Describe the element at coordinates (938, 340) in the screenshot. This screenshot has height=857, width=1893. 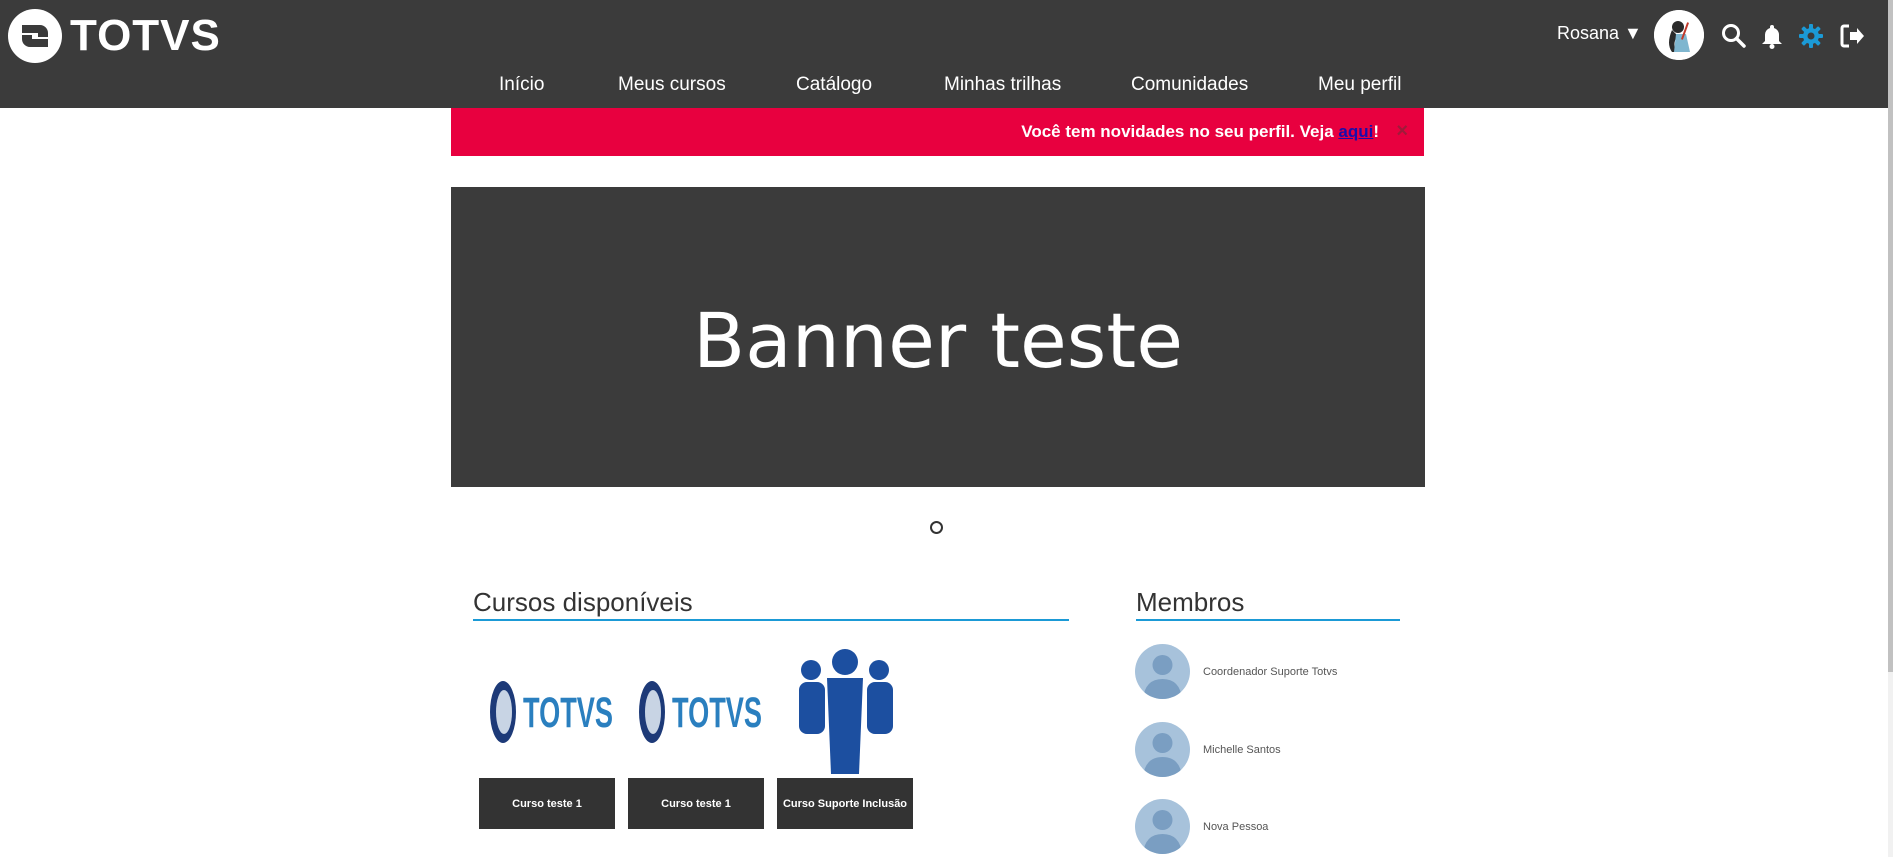
I see `banner-title: Banner teste` at that location.